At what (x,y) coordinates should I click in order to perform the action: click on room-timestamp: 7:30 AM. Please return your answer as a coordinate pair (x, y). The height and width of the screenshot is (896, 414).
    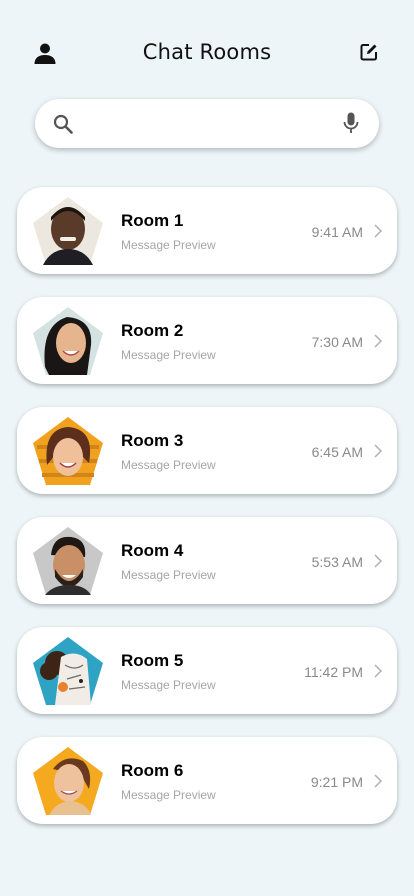
    Looking at the image, I should click on (337, 342).